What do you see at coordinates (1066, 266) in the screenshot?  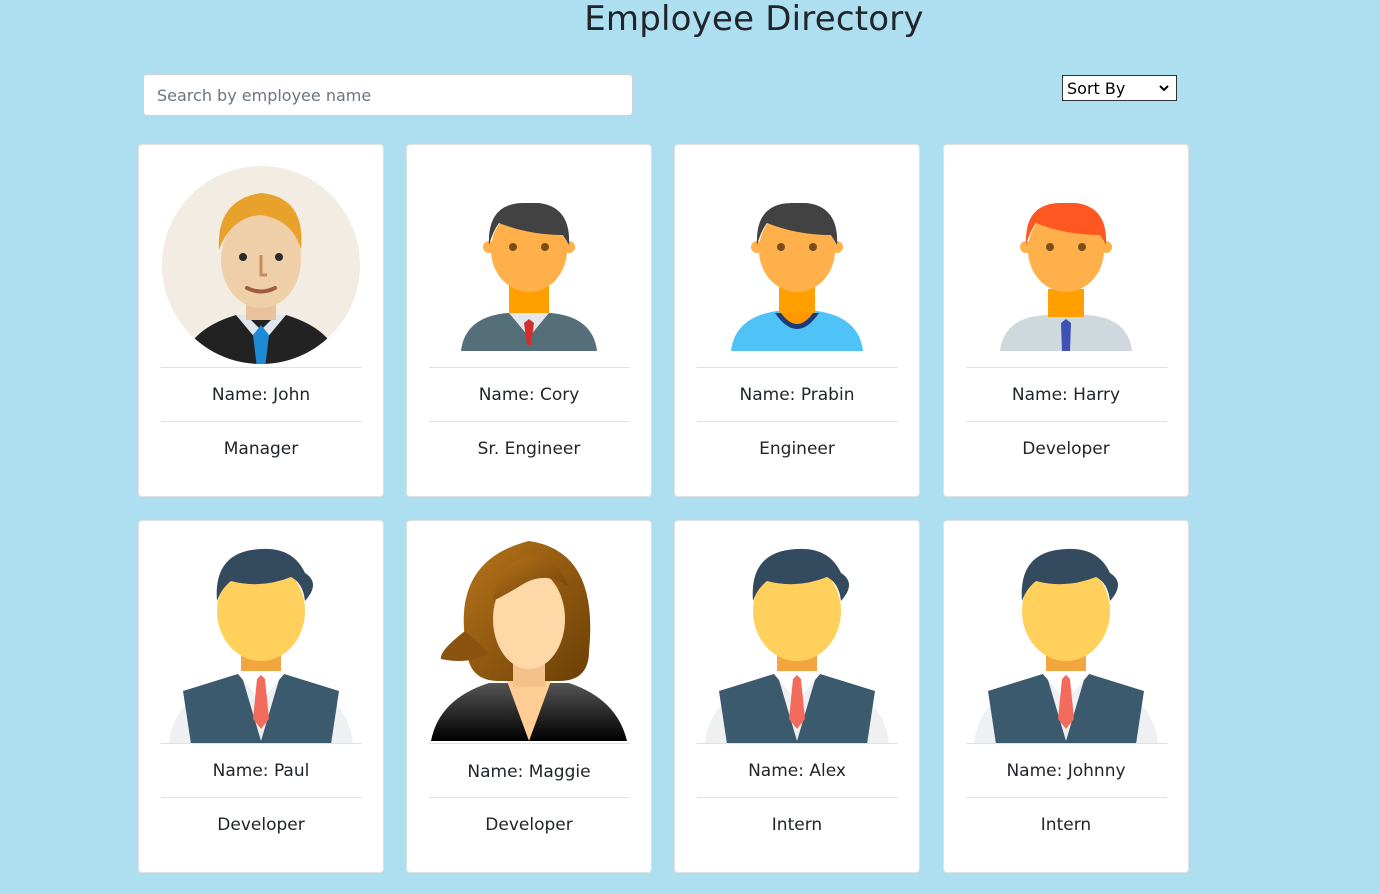 I see `man-red-hair-avatar-icon` at bounding box center [1066, 266].